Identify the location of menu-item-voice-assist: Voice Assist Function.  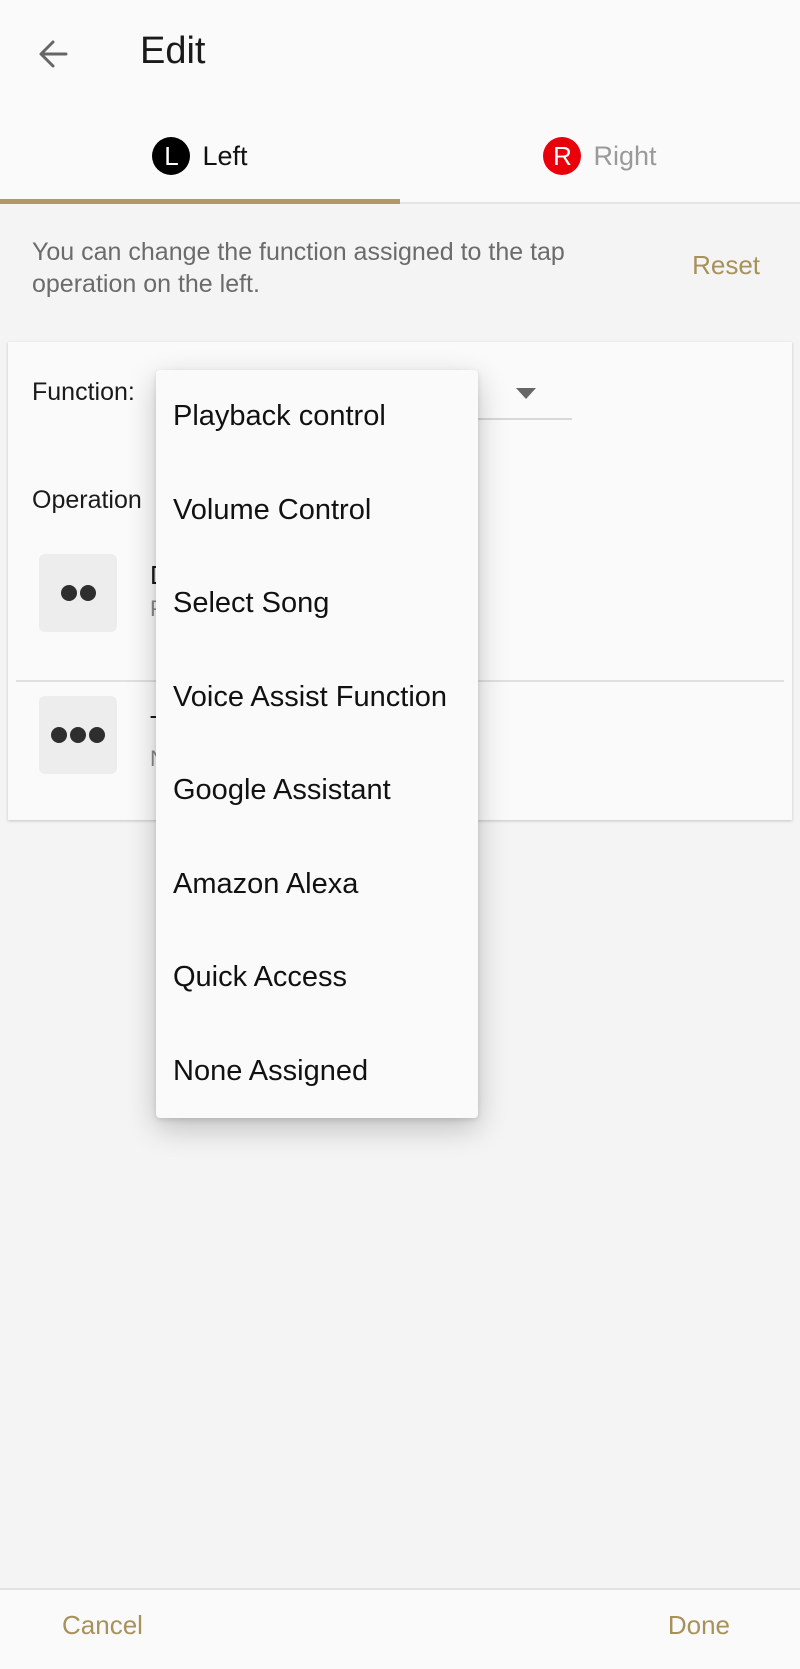
(317, 698).